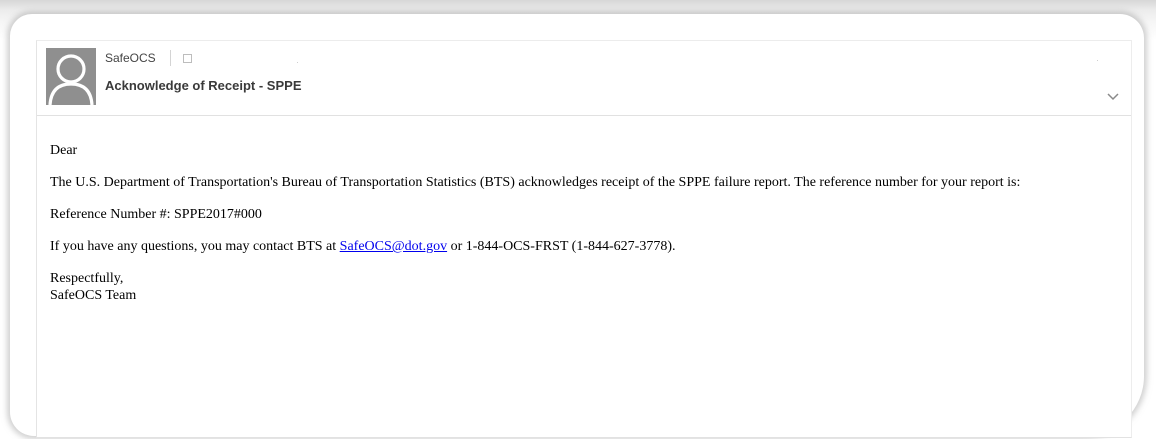  What do you see at coordinates (393, 246) in the screenshot?
I see `email-link: SafeOCS@dot.gov` at bounding box center [393, 246].